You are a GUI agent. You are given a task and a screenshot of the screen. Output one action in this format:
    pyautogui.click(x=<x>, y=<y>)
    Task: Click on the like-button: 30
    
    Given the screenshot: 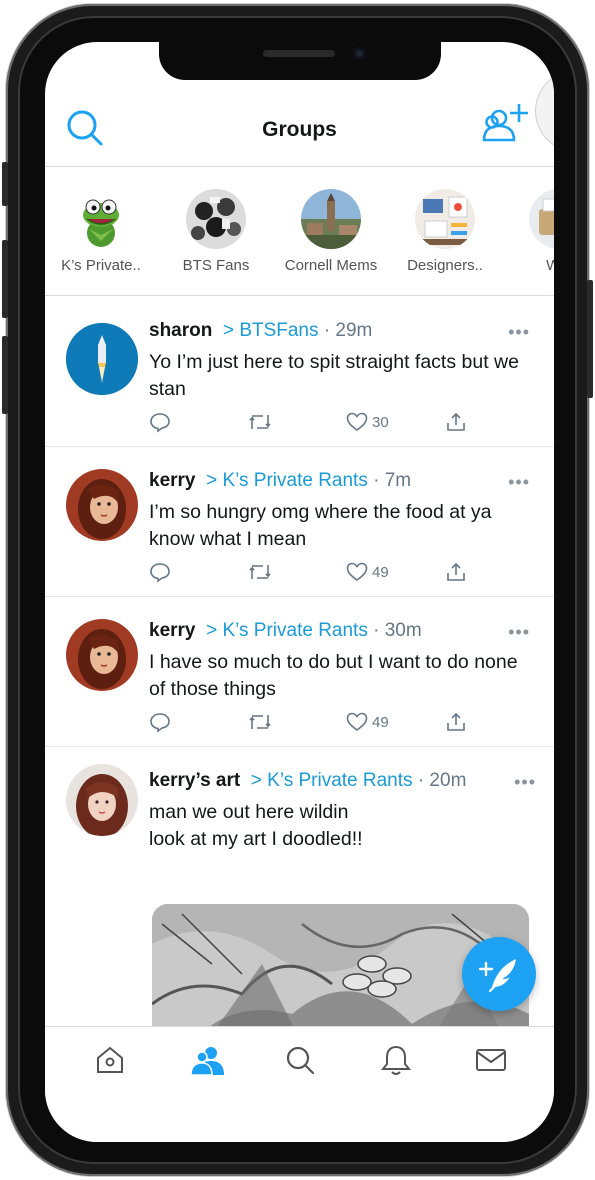 What is the action you would take?
    pyautogui.click(x=367, y=422)
    